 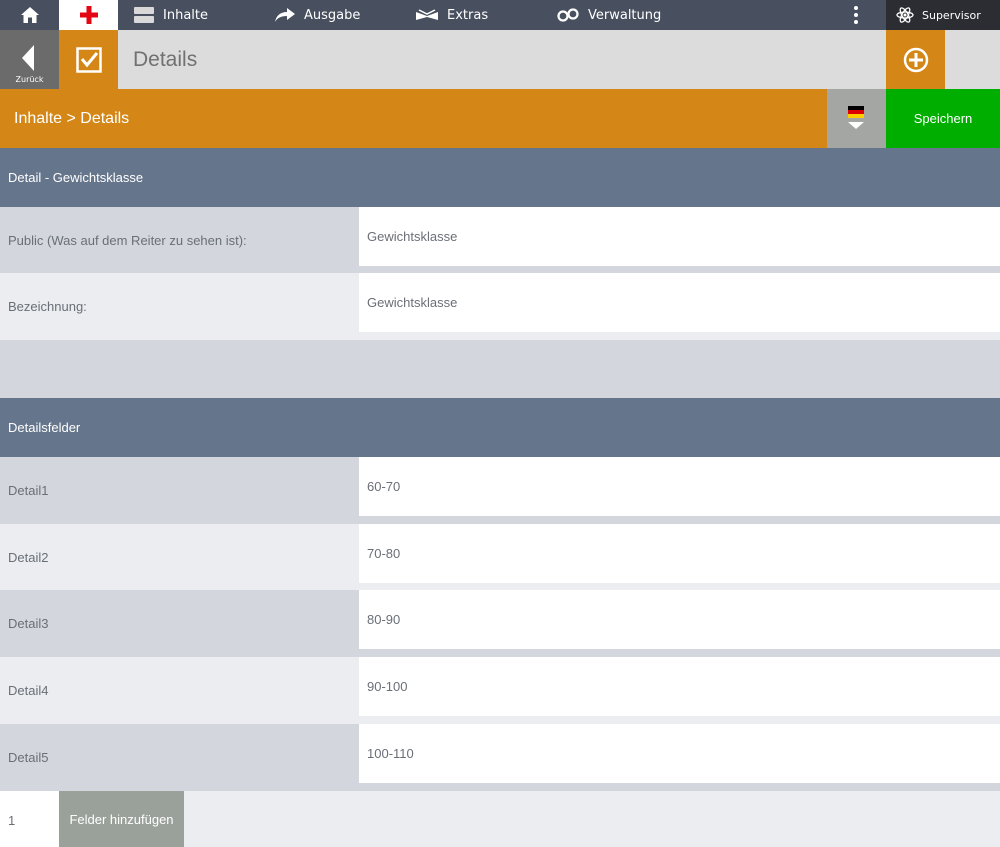 What do you see at coordinates (28, 757) in the screenshot?
I see `field-label: Detail5` at bounding box center [28, 757].